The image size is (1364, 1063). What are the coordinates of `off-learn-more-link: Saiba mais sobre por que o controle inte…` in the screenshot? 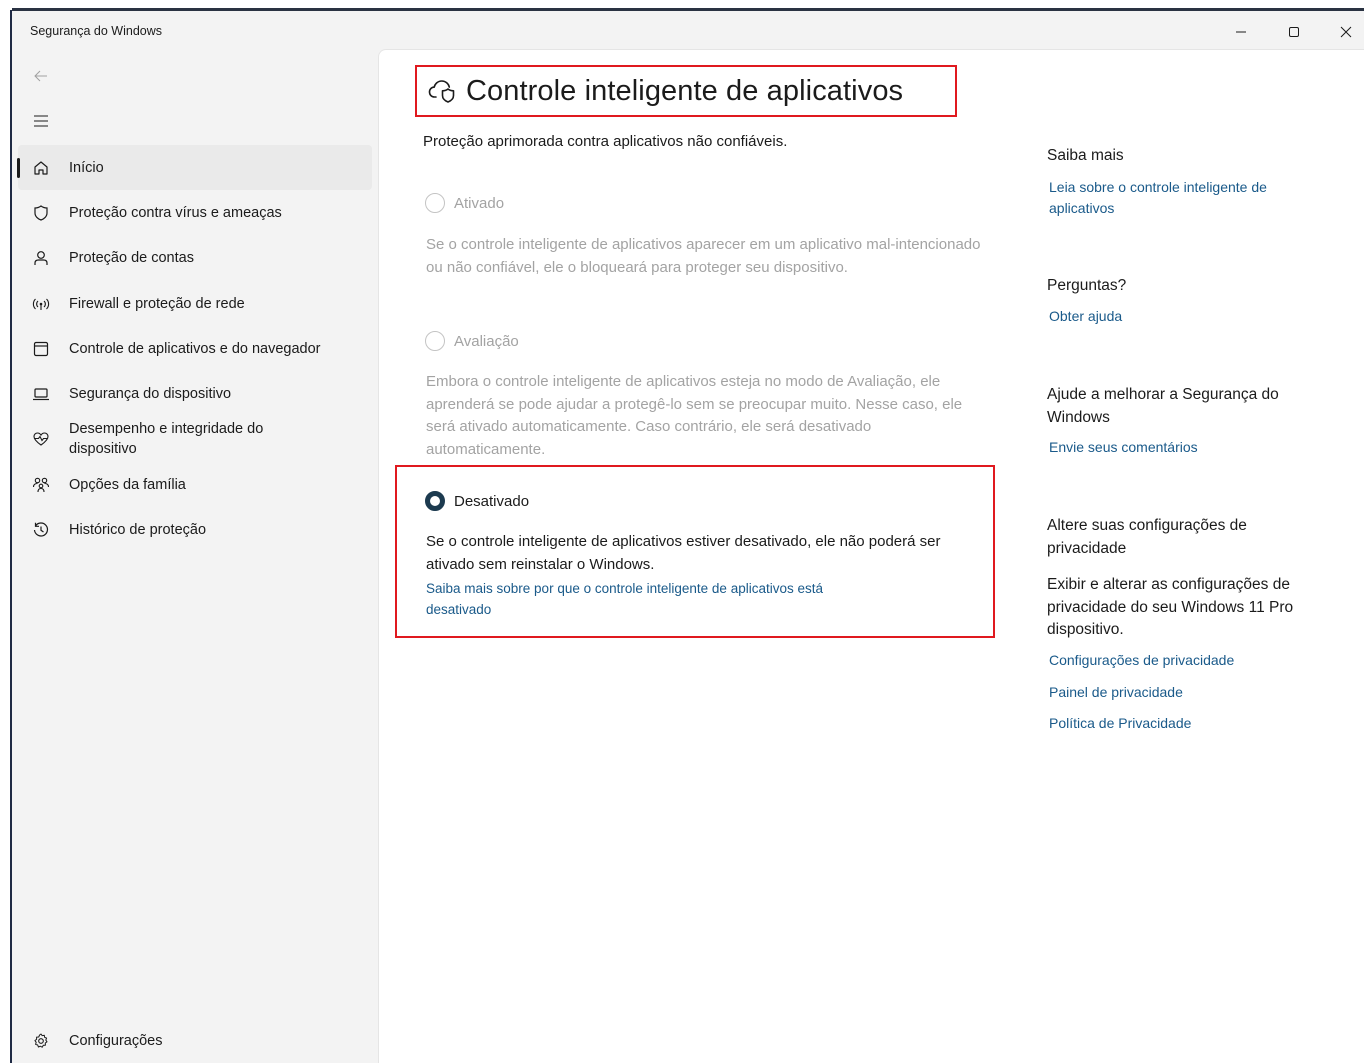 It's located at (651, 599).